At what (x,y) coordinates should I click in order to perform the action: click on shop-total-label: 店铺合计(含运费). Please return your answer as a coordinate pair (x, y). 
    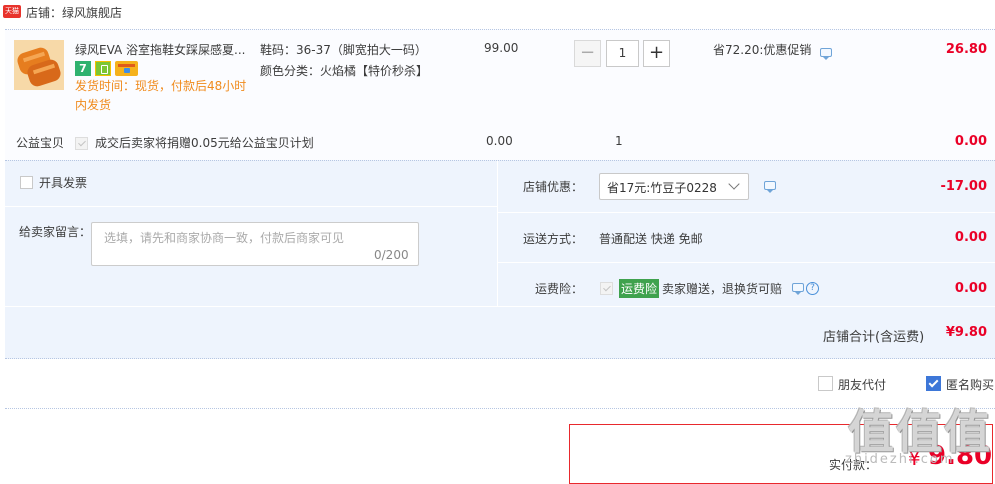
    Looking at the image, I should click on (874, 337).